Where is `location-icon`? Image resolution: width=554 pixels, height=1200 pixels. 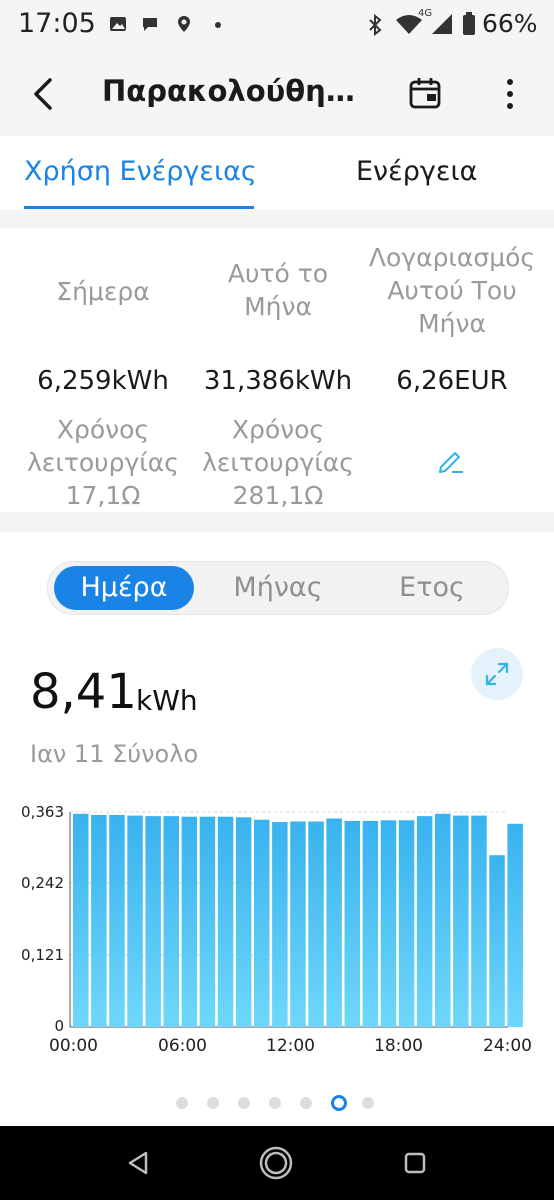
location-icon is located at coordinates (184, 24).